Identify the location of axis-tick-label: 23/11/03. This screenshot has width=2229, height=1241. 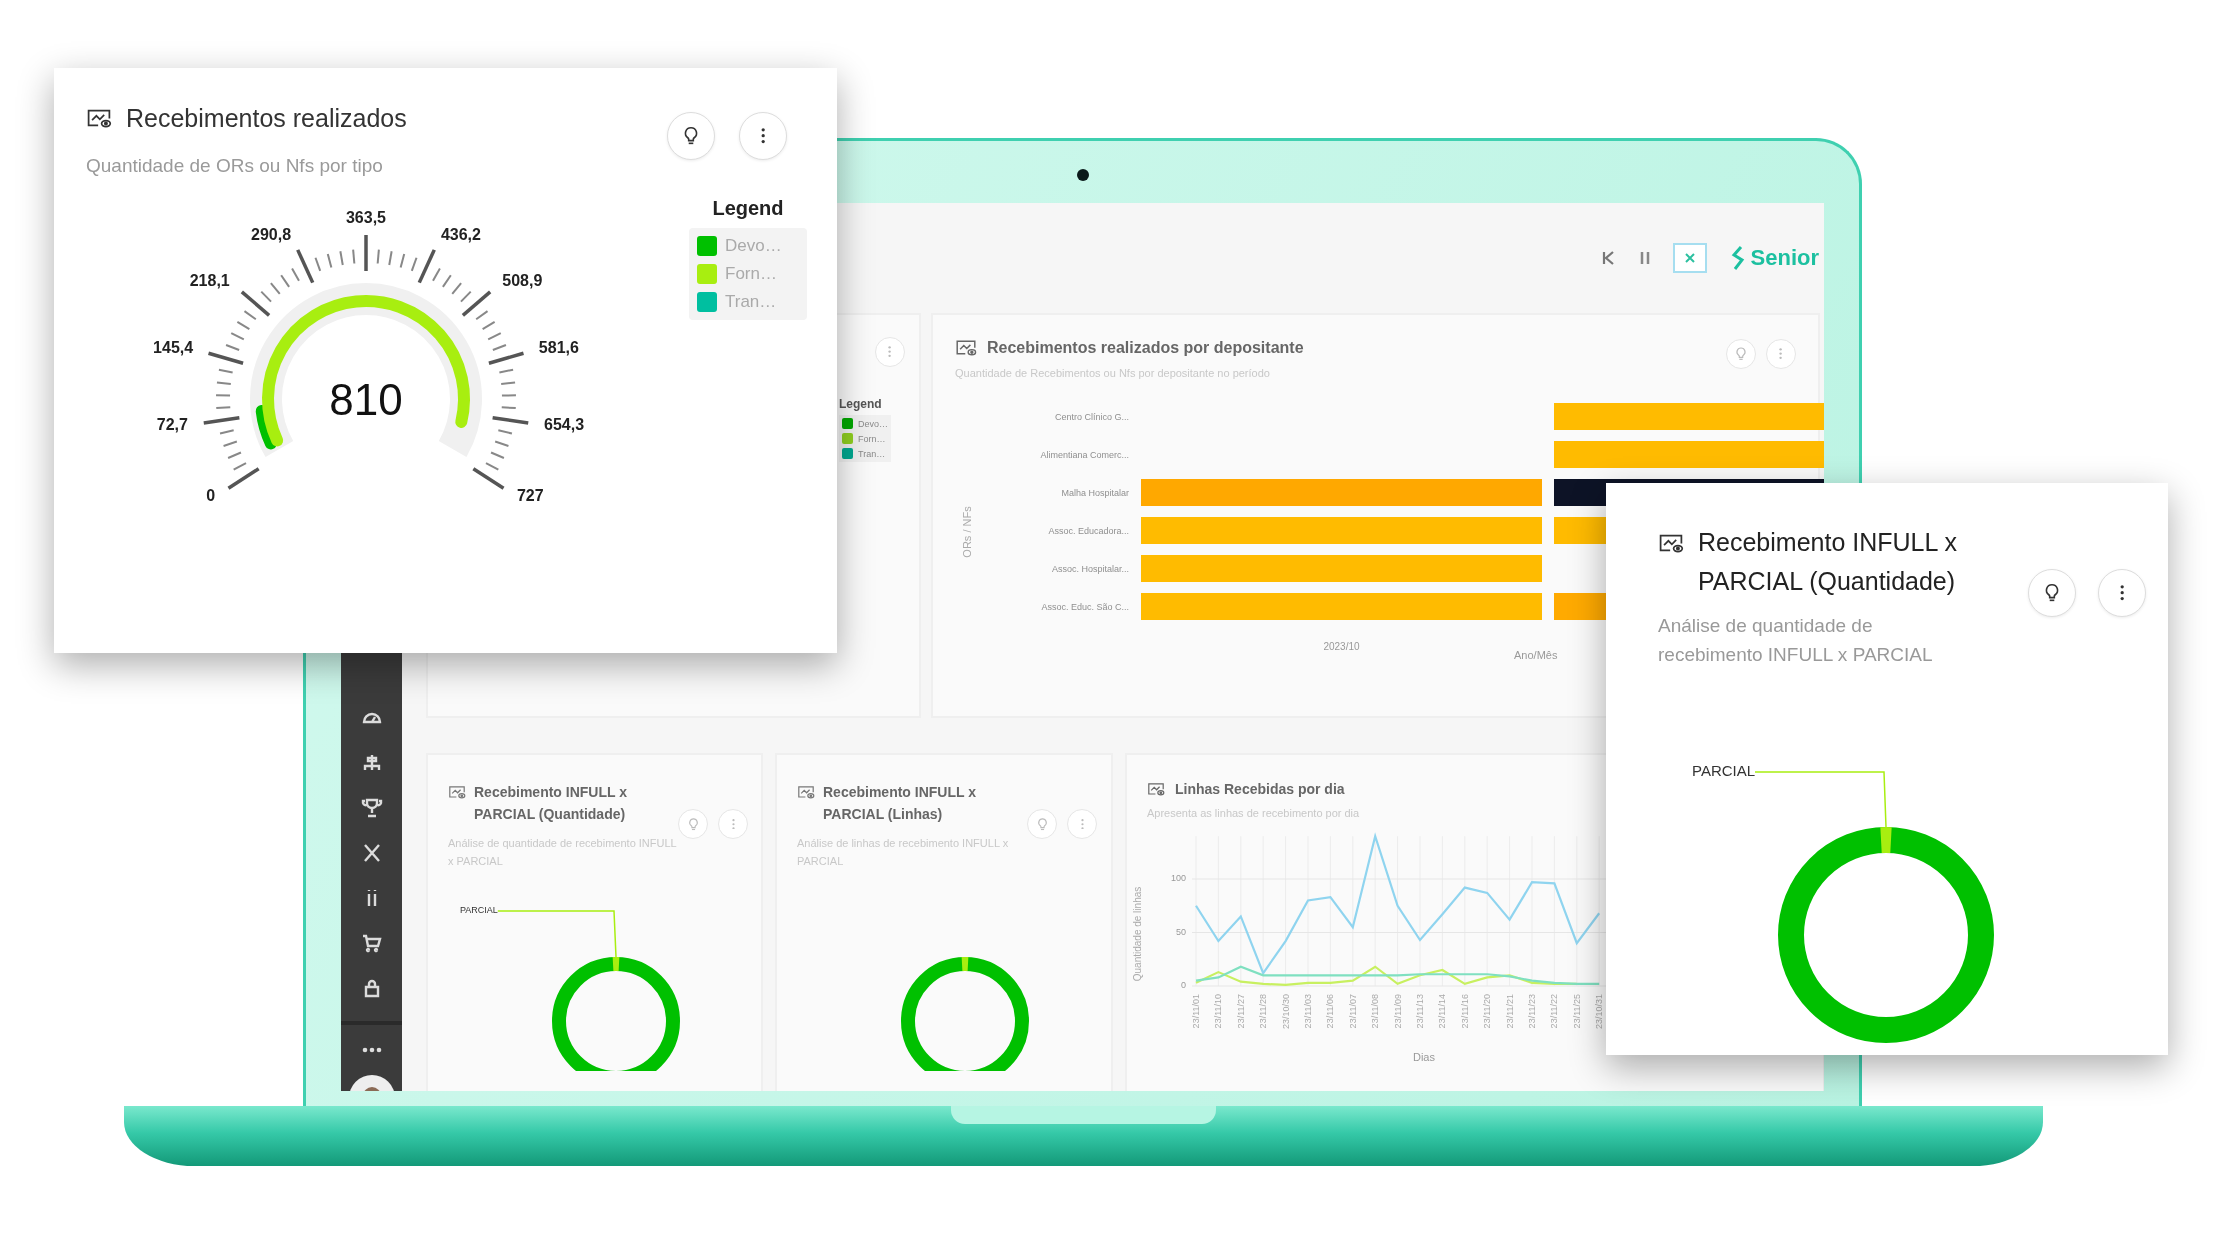
(1308, 1011).